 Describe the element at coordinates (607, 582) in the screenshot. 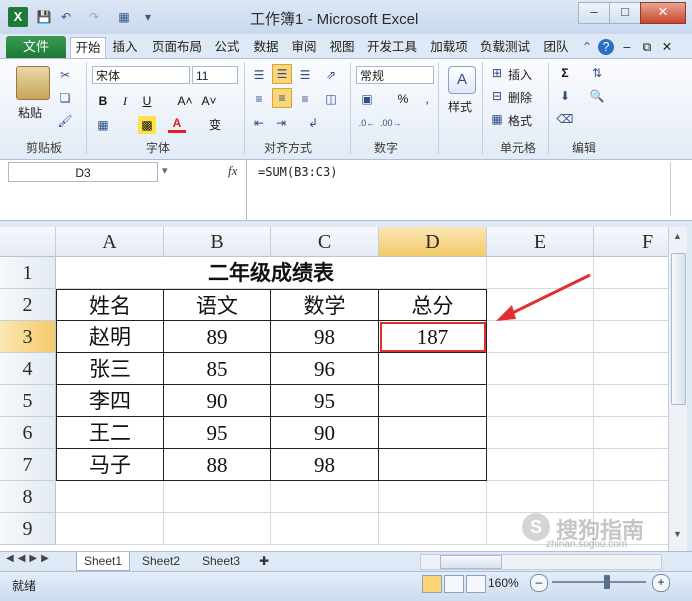

I see `zoom-slider-thumb` at that location.